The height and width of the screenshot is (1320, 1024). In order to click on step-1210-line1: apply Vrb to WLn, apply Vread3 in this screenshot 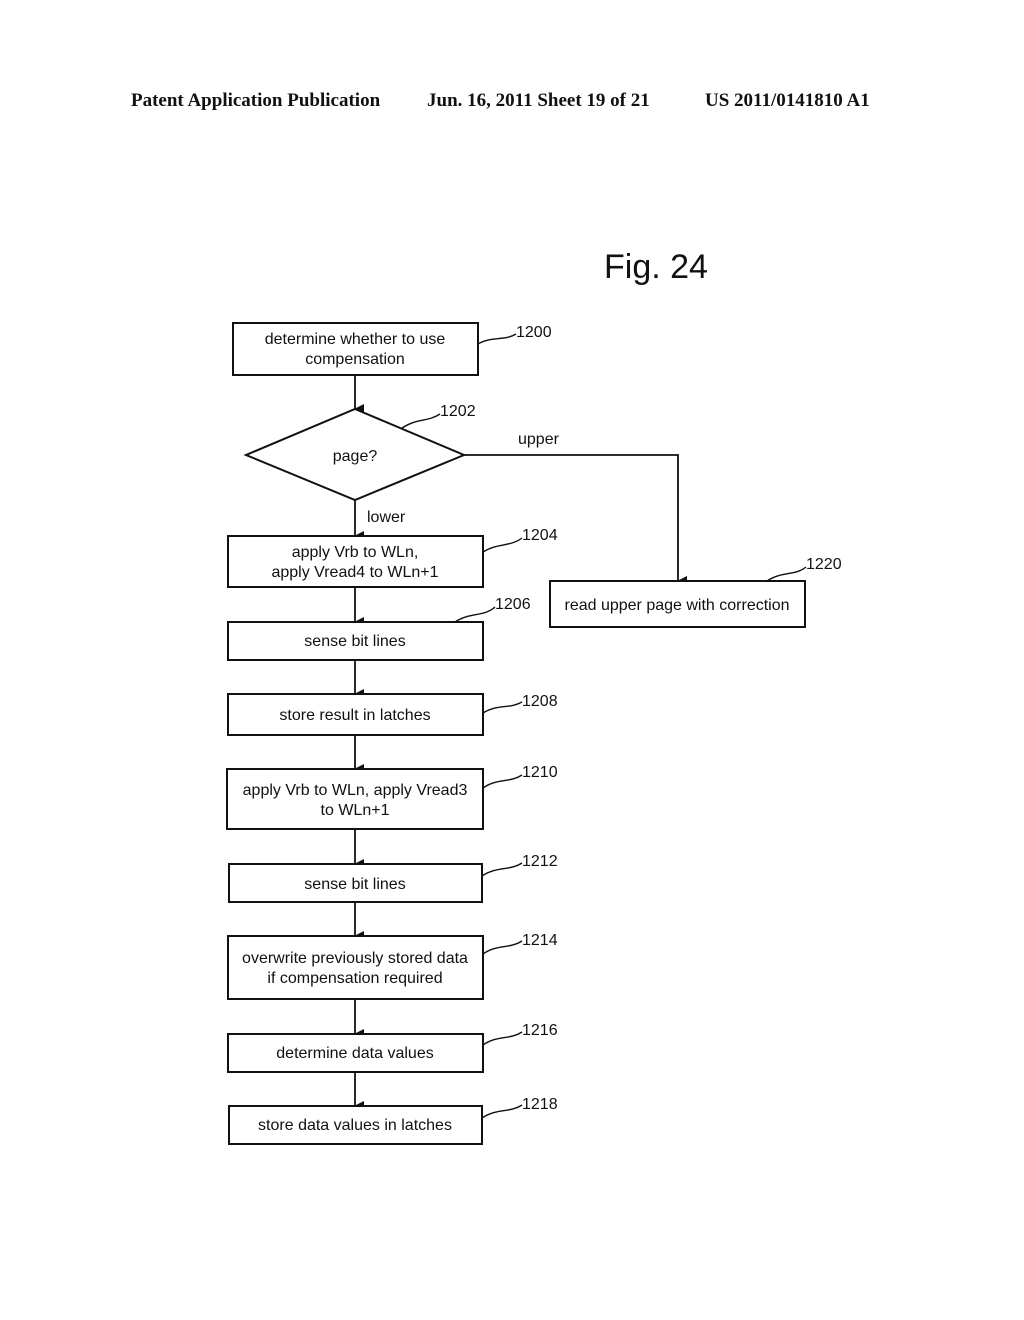, I will do `click(355, 790)`.